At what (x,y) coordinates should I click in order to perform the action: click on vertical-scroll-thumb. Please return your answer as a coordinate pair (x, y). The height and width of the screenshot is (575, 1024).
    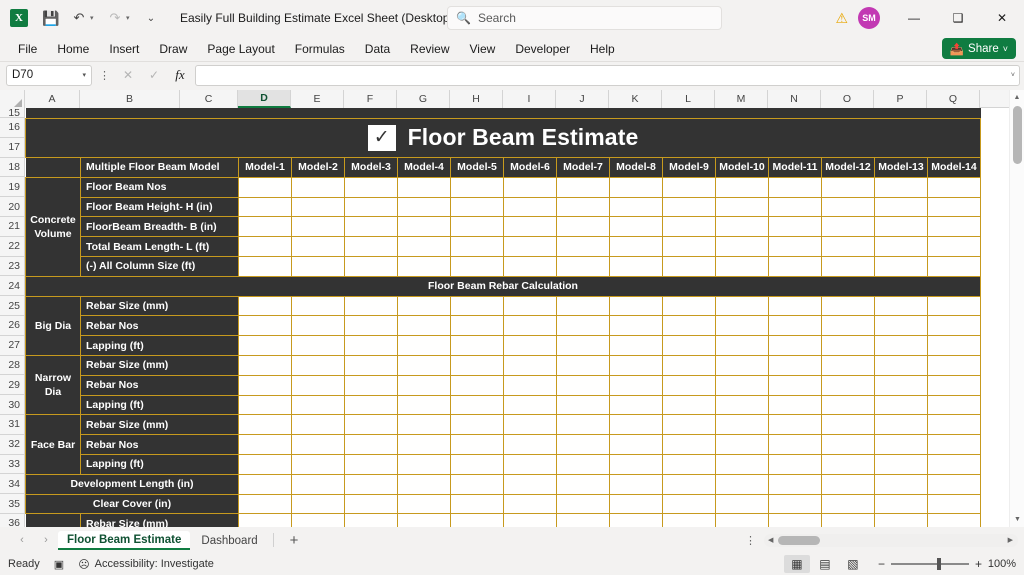
    Looking at the image, I should click on (1017, 135).